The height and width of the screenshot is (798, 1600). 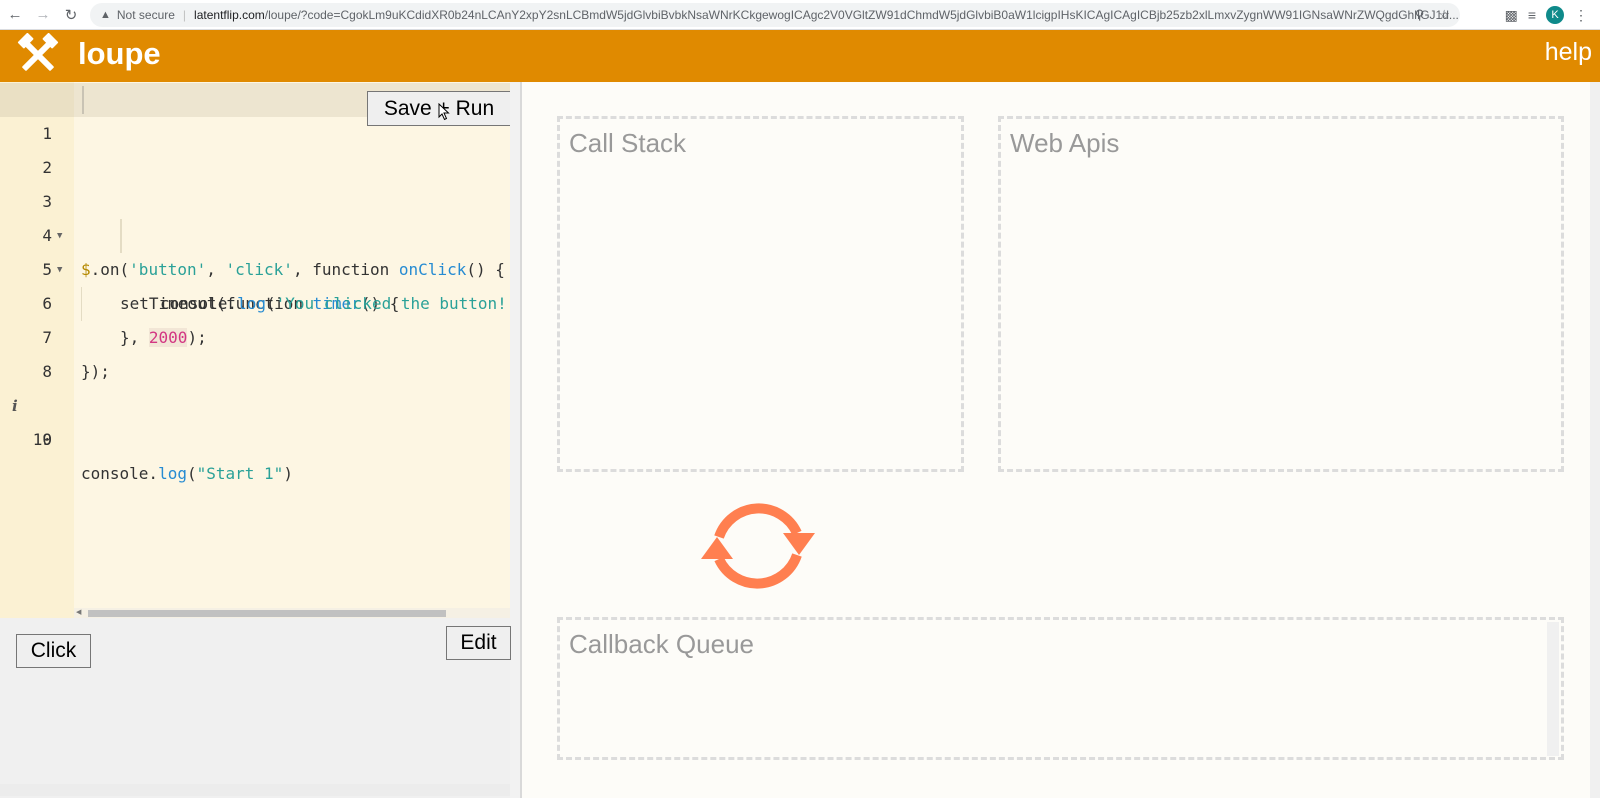 I want to click on code-token: ), so click(x=288, y=473).